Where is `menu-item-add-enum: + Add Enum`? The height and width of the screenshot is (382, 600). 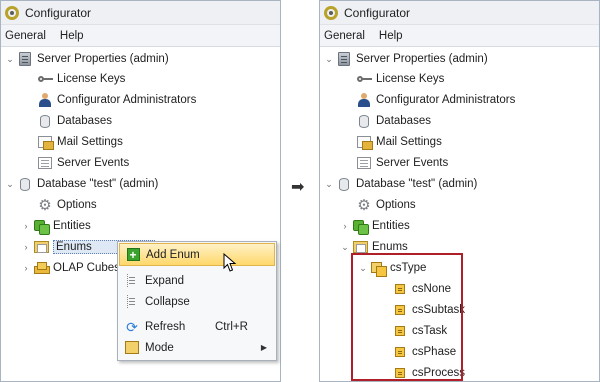
menu-item-add-enum: + Add Enum is located at coordinates (197, 254).